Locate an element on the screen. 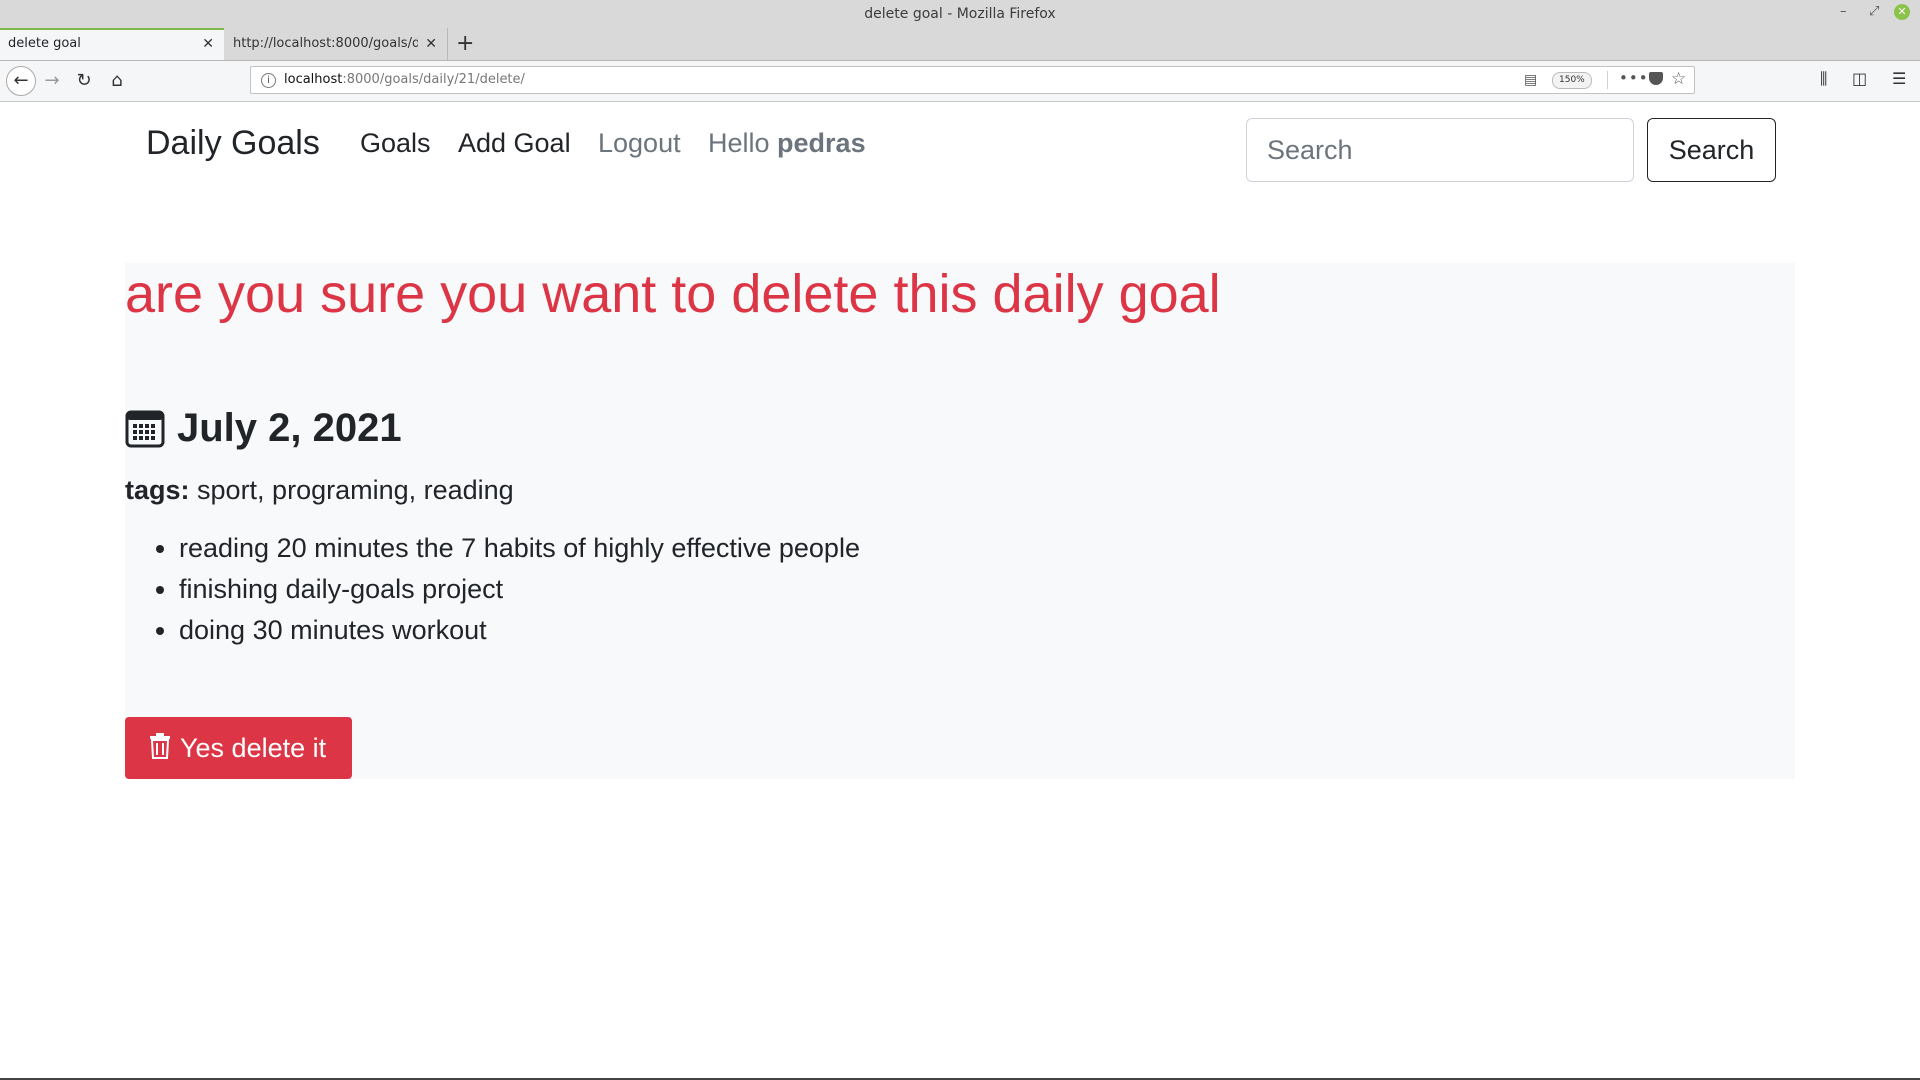  pocket-icon is located at coordinates (1656, 78).